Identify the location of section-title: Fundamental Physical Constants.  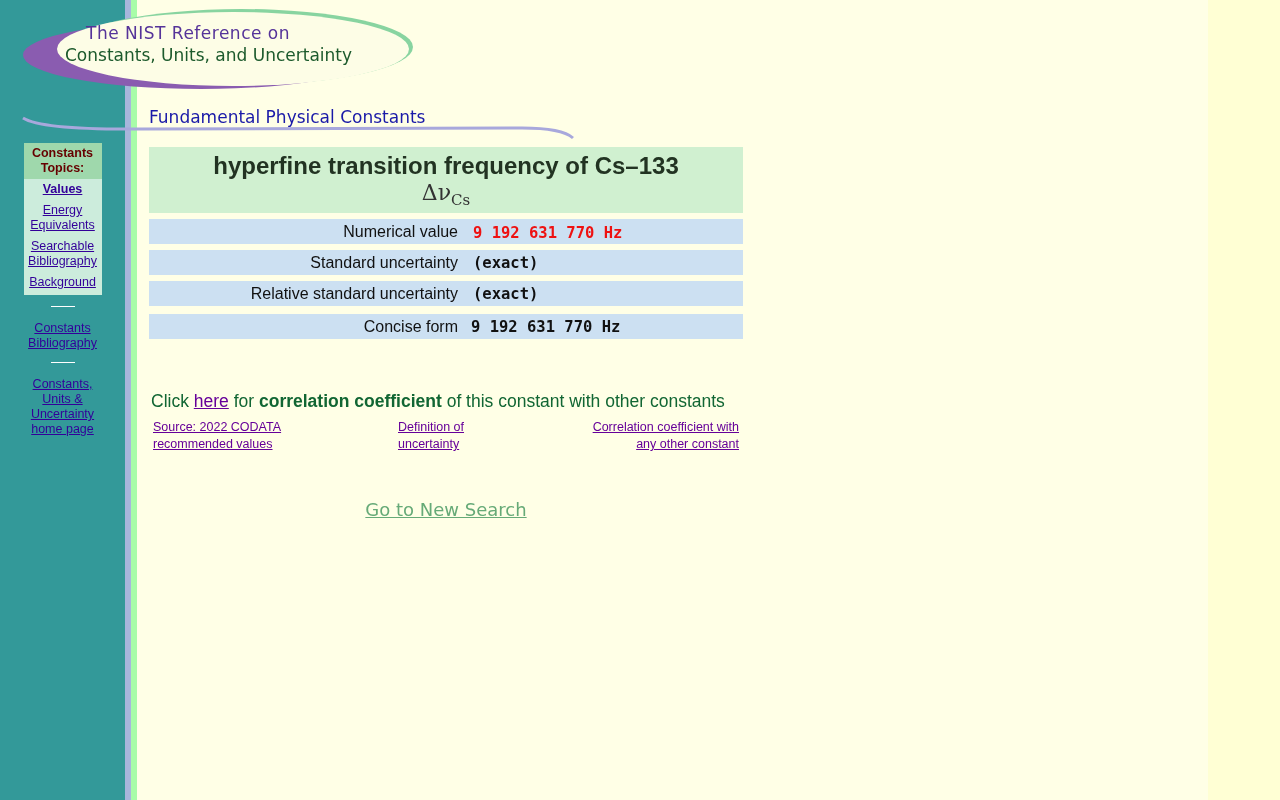
(287, 117).